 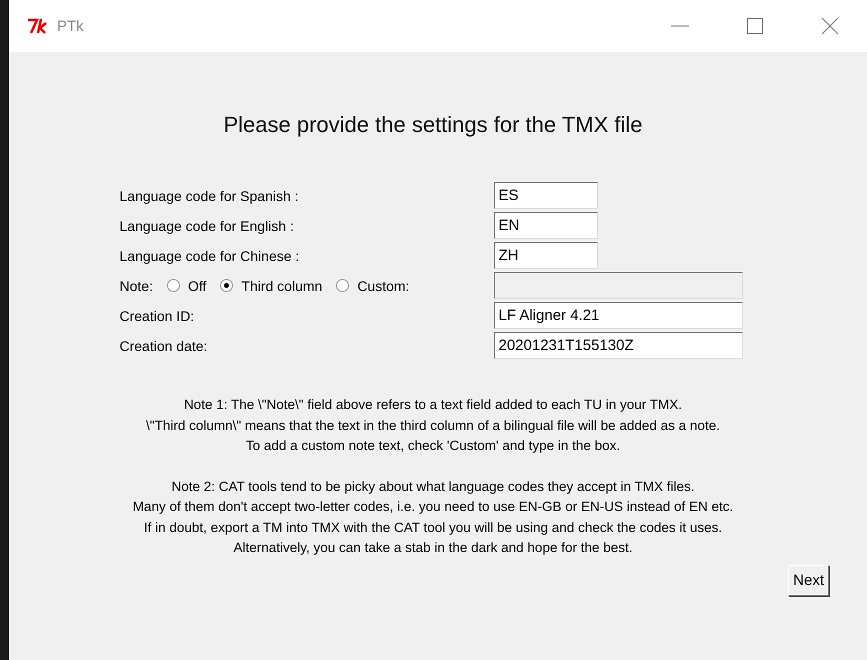 What do you see at coordinates (433, 487) in the screenshot?
I see `note-text: Note 2: CAT tools tend to be picky about what language codes they accept in TMX files.` at bounding box center [433, 487].